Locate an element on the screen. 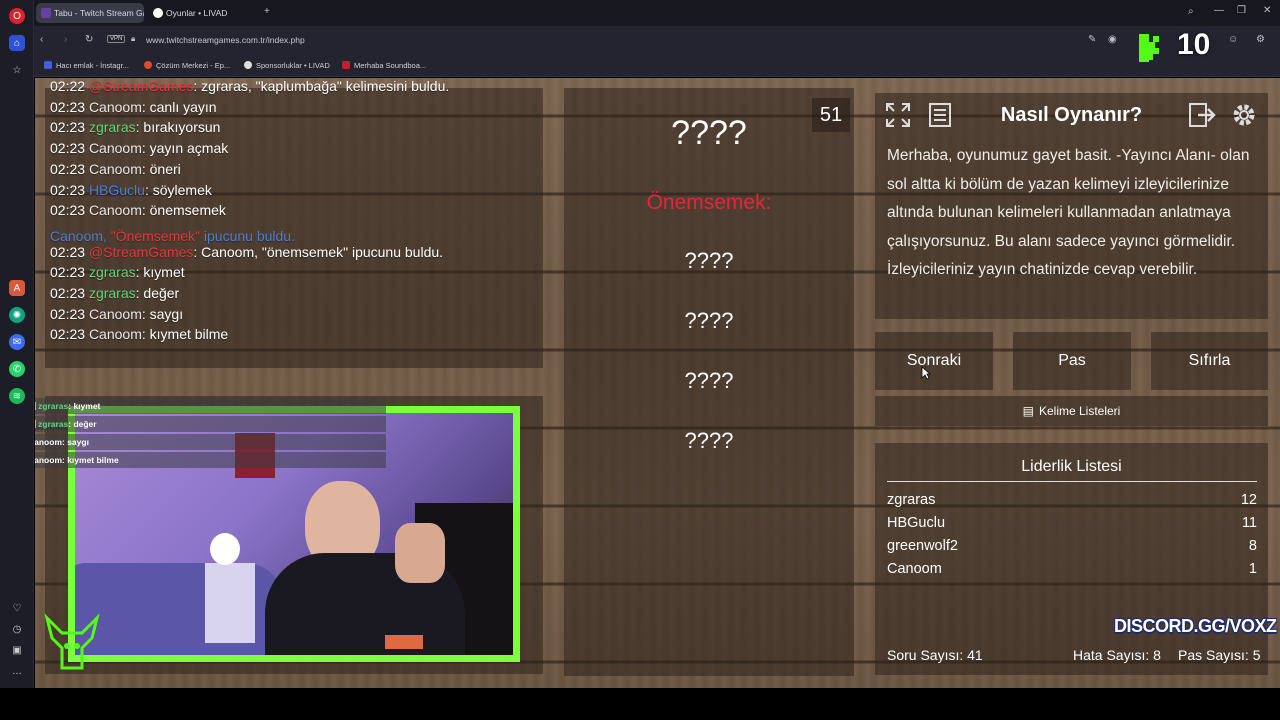 The width and height of the screenshot is (1280, 720). bookmark-sponsorluklar: Sponsorluklar • LIVAD is located at coordinates (287, 65).